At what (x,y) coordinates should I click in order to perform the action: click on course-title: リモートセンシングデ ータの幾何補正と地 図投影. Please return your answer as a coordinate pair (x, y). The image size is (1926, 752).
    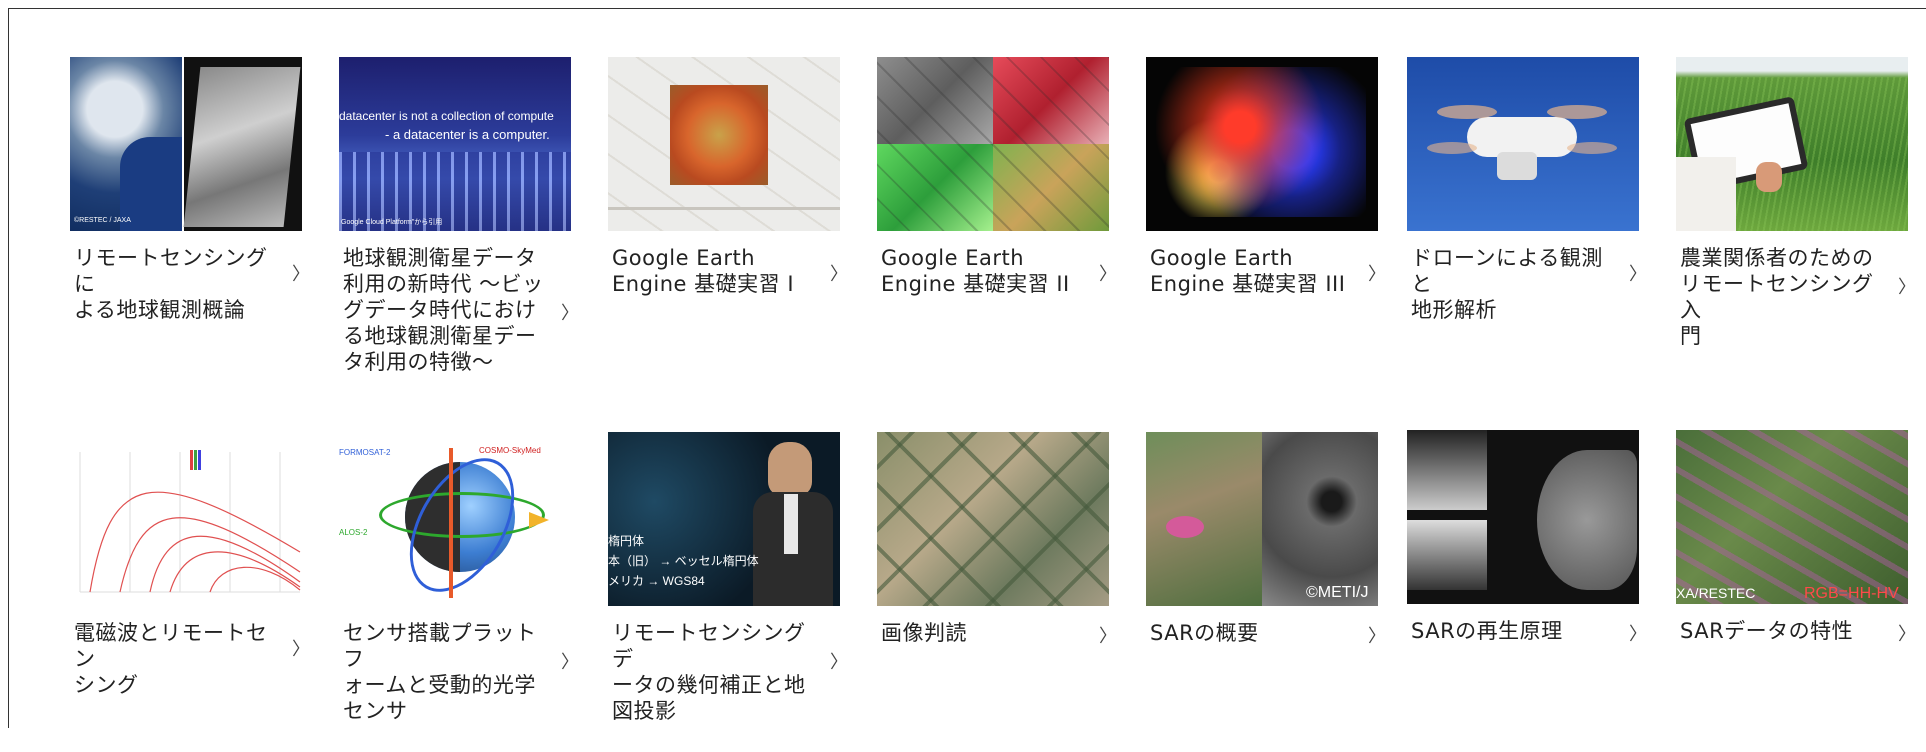
    Looking at the image, I should click on (709, 672).